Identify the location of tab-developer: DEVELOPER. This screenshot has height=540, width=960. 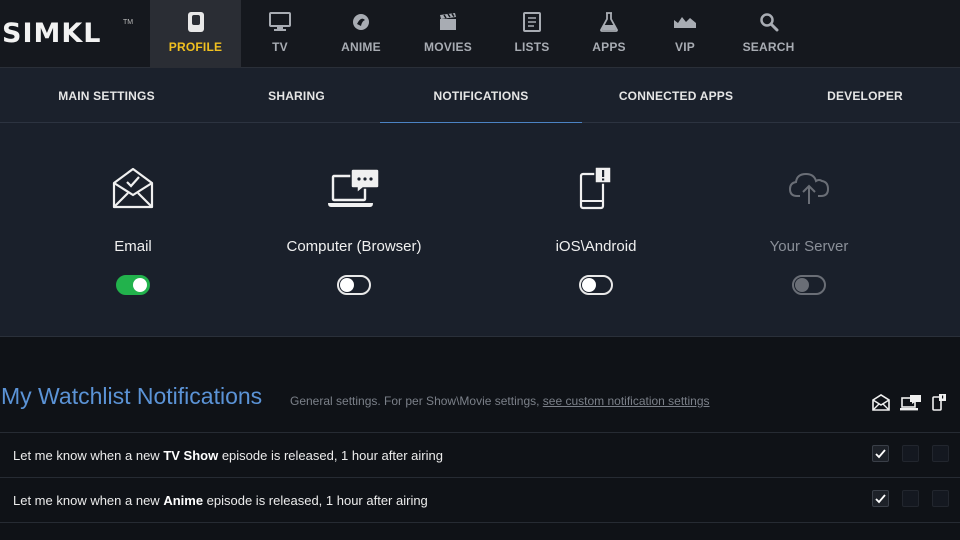
(865, 95).